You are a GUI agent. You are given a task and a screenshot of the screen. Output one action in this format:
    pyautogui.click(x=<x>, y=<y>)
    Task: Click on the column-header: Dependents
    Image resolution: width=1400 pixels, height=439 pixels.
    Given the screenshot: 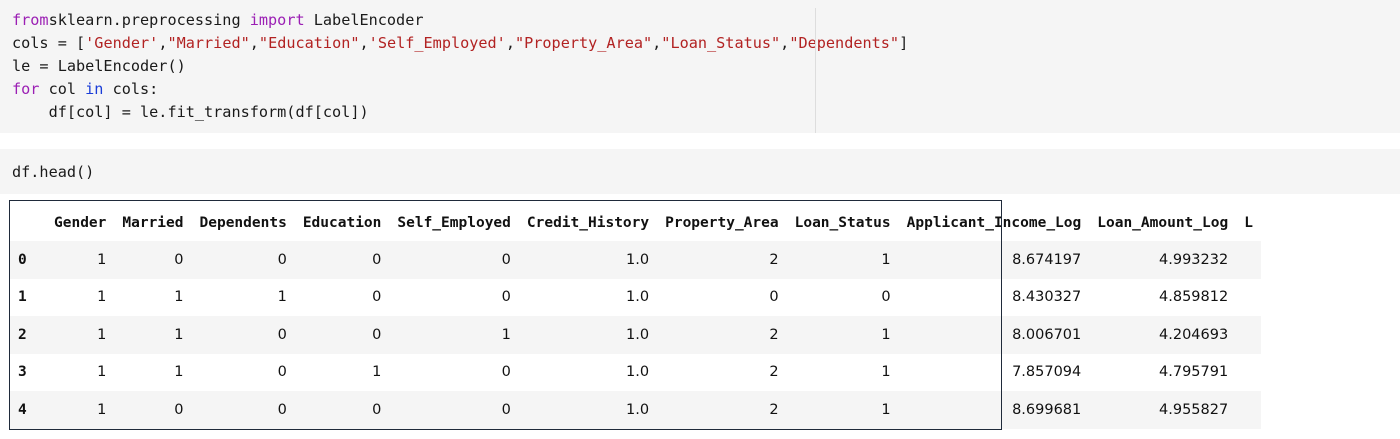 What is the action you would take?
    pyautogui.click(x=243, y=222)
    